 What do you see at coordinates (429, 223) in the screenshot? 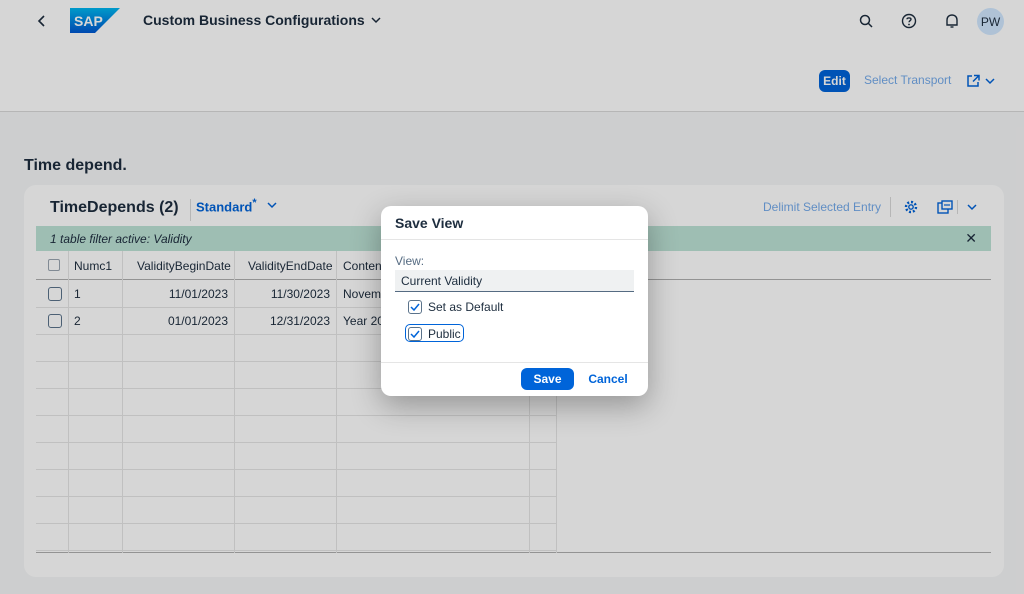
I see `dialog-title: Save View` at bounding box center [429, 223].